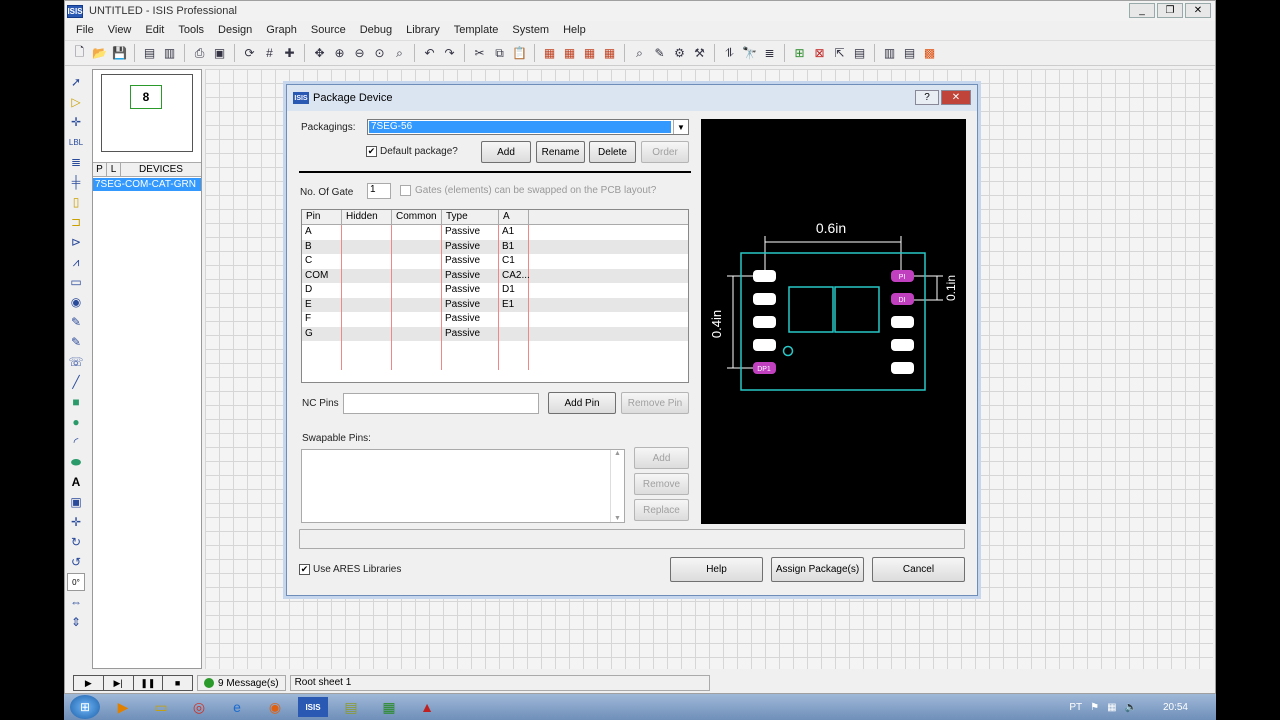 The width and height of the screenshot is (1280, 720). Describe the element at coordinates (76, 402) in the screenshot. I see `box-icon: ■` at that location.